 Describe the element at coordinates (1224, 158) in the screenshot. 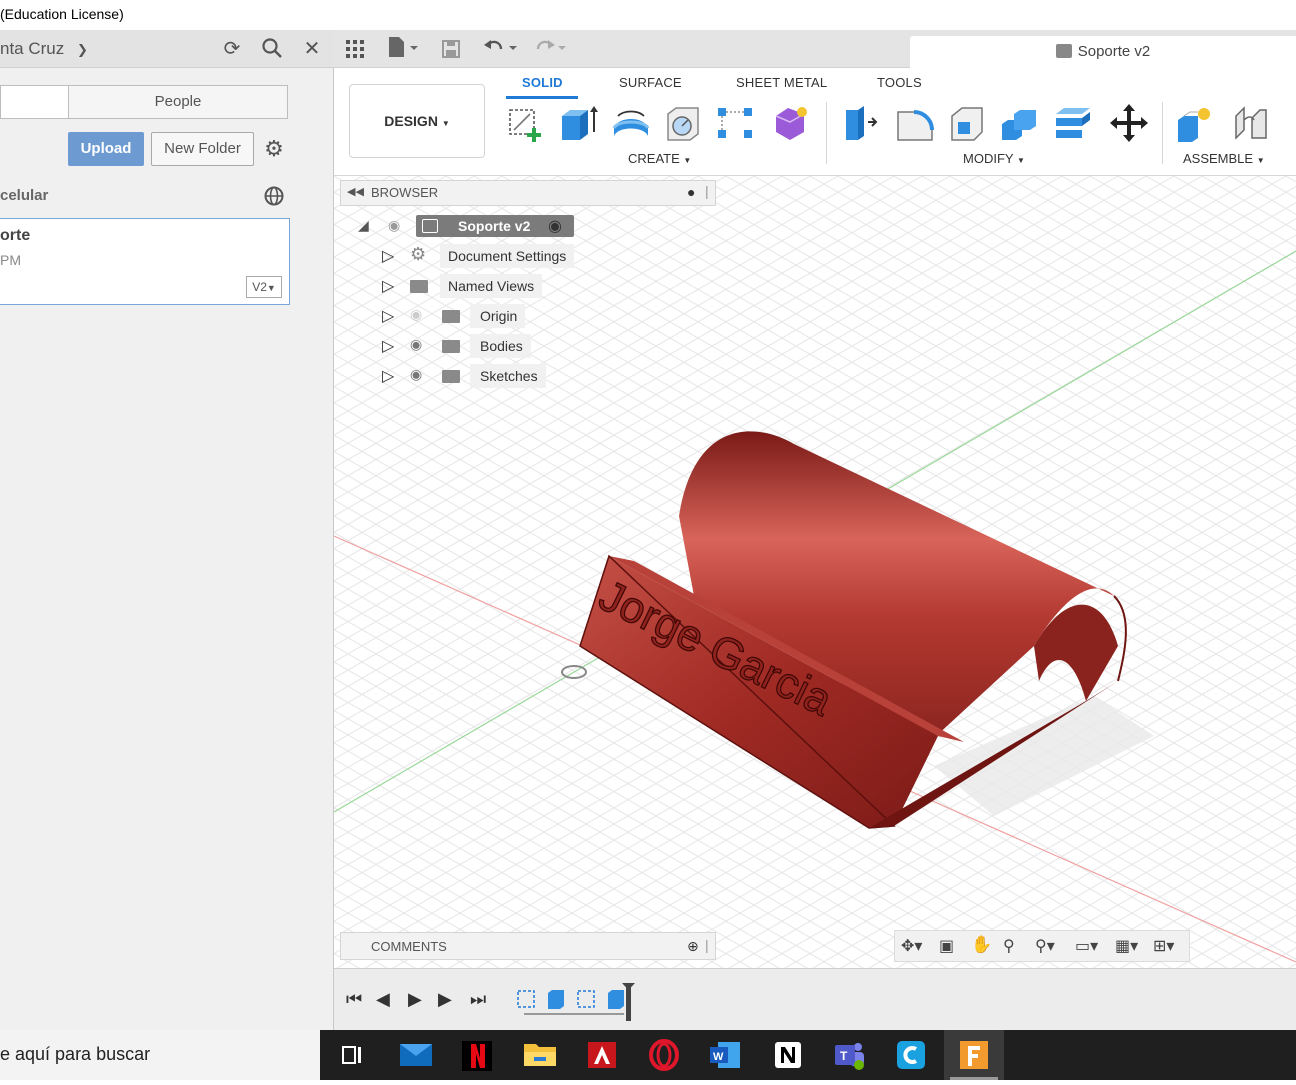

I see `assemble-group-label: ASSEMBLE ▼` at that location.